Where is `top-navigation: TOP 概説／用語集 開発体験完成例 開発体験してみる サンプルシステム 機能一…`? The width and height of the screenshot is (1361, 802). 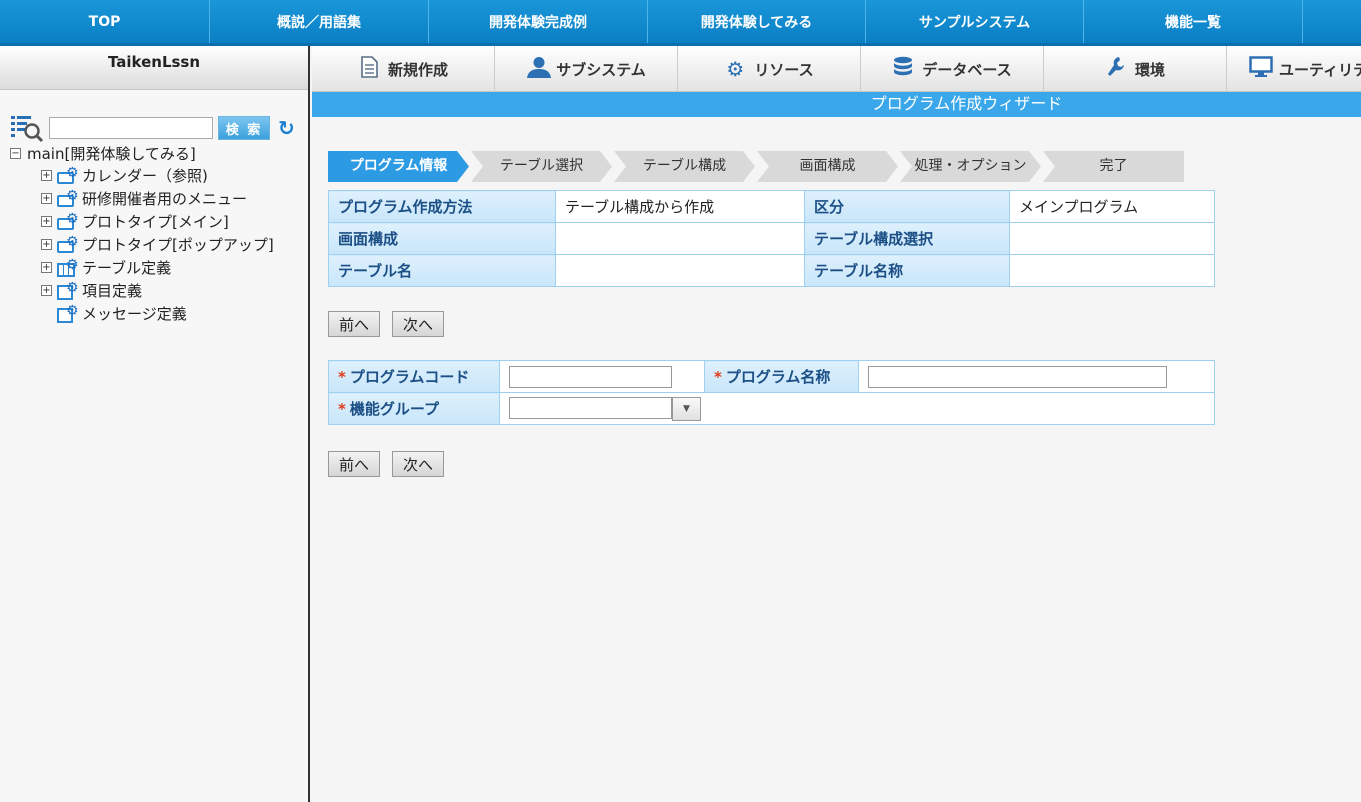 top-navigation: TOP 概説／用語集 開発体験完成例 開発体験してみる サンプルシステム 機能一… is located at coordinates (680, 23).